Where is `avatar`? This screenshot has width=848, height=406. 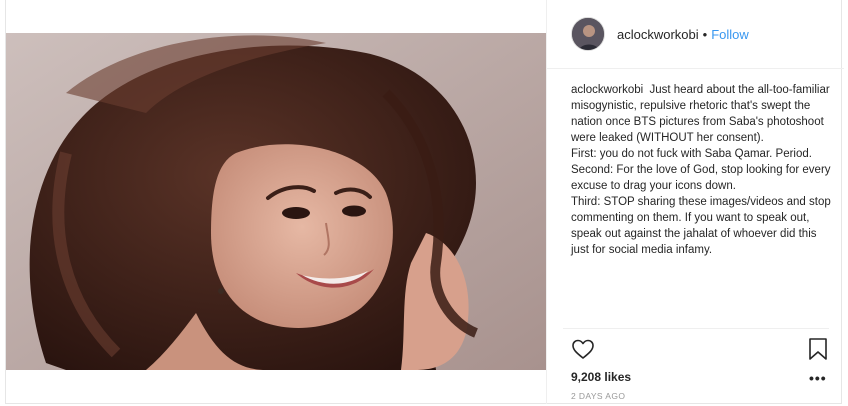 avatar is located at coordinates (588, 34).